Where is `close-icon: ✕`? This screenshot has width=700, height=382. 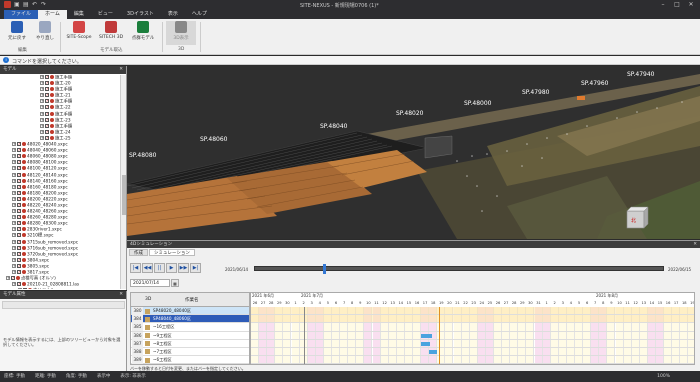 close-icon: ✕ is located at coordinates (121, 295).